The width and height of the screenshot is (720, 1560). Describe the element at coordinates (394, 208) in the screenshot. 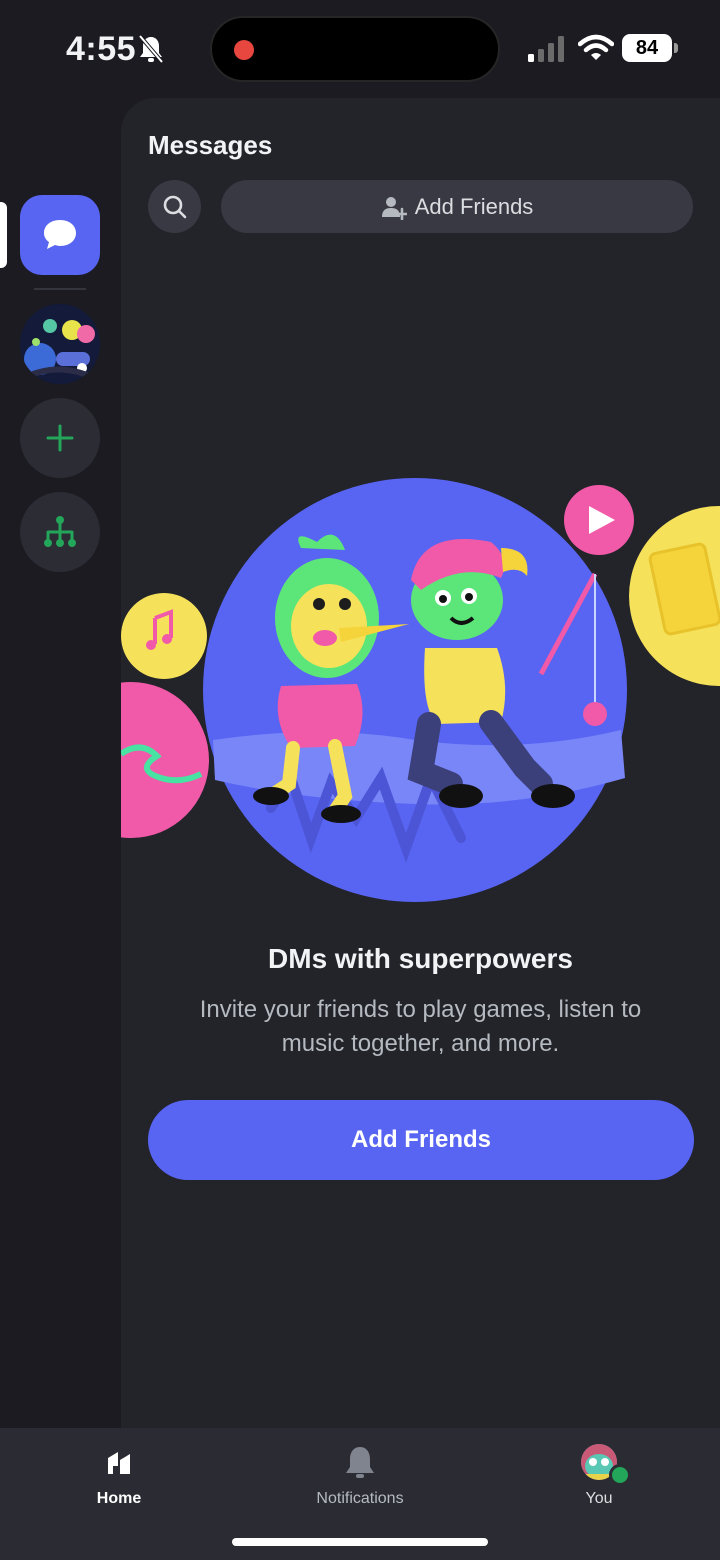

I see `add-friend-icon` at that location.